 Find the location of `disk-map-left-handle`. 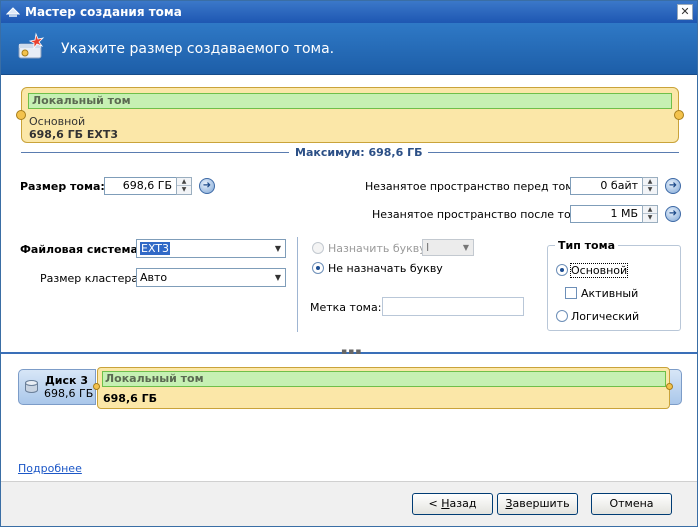

disk-map-left-handle is located at coordinates (96, 386).